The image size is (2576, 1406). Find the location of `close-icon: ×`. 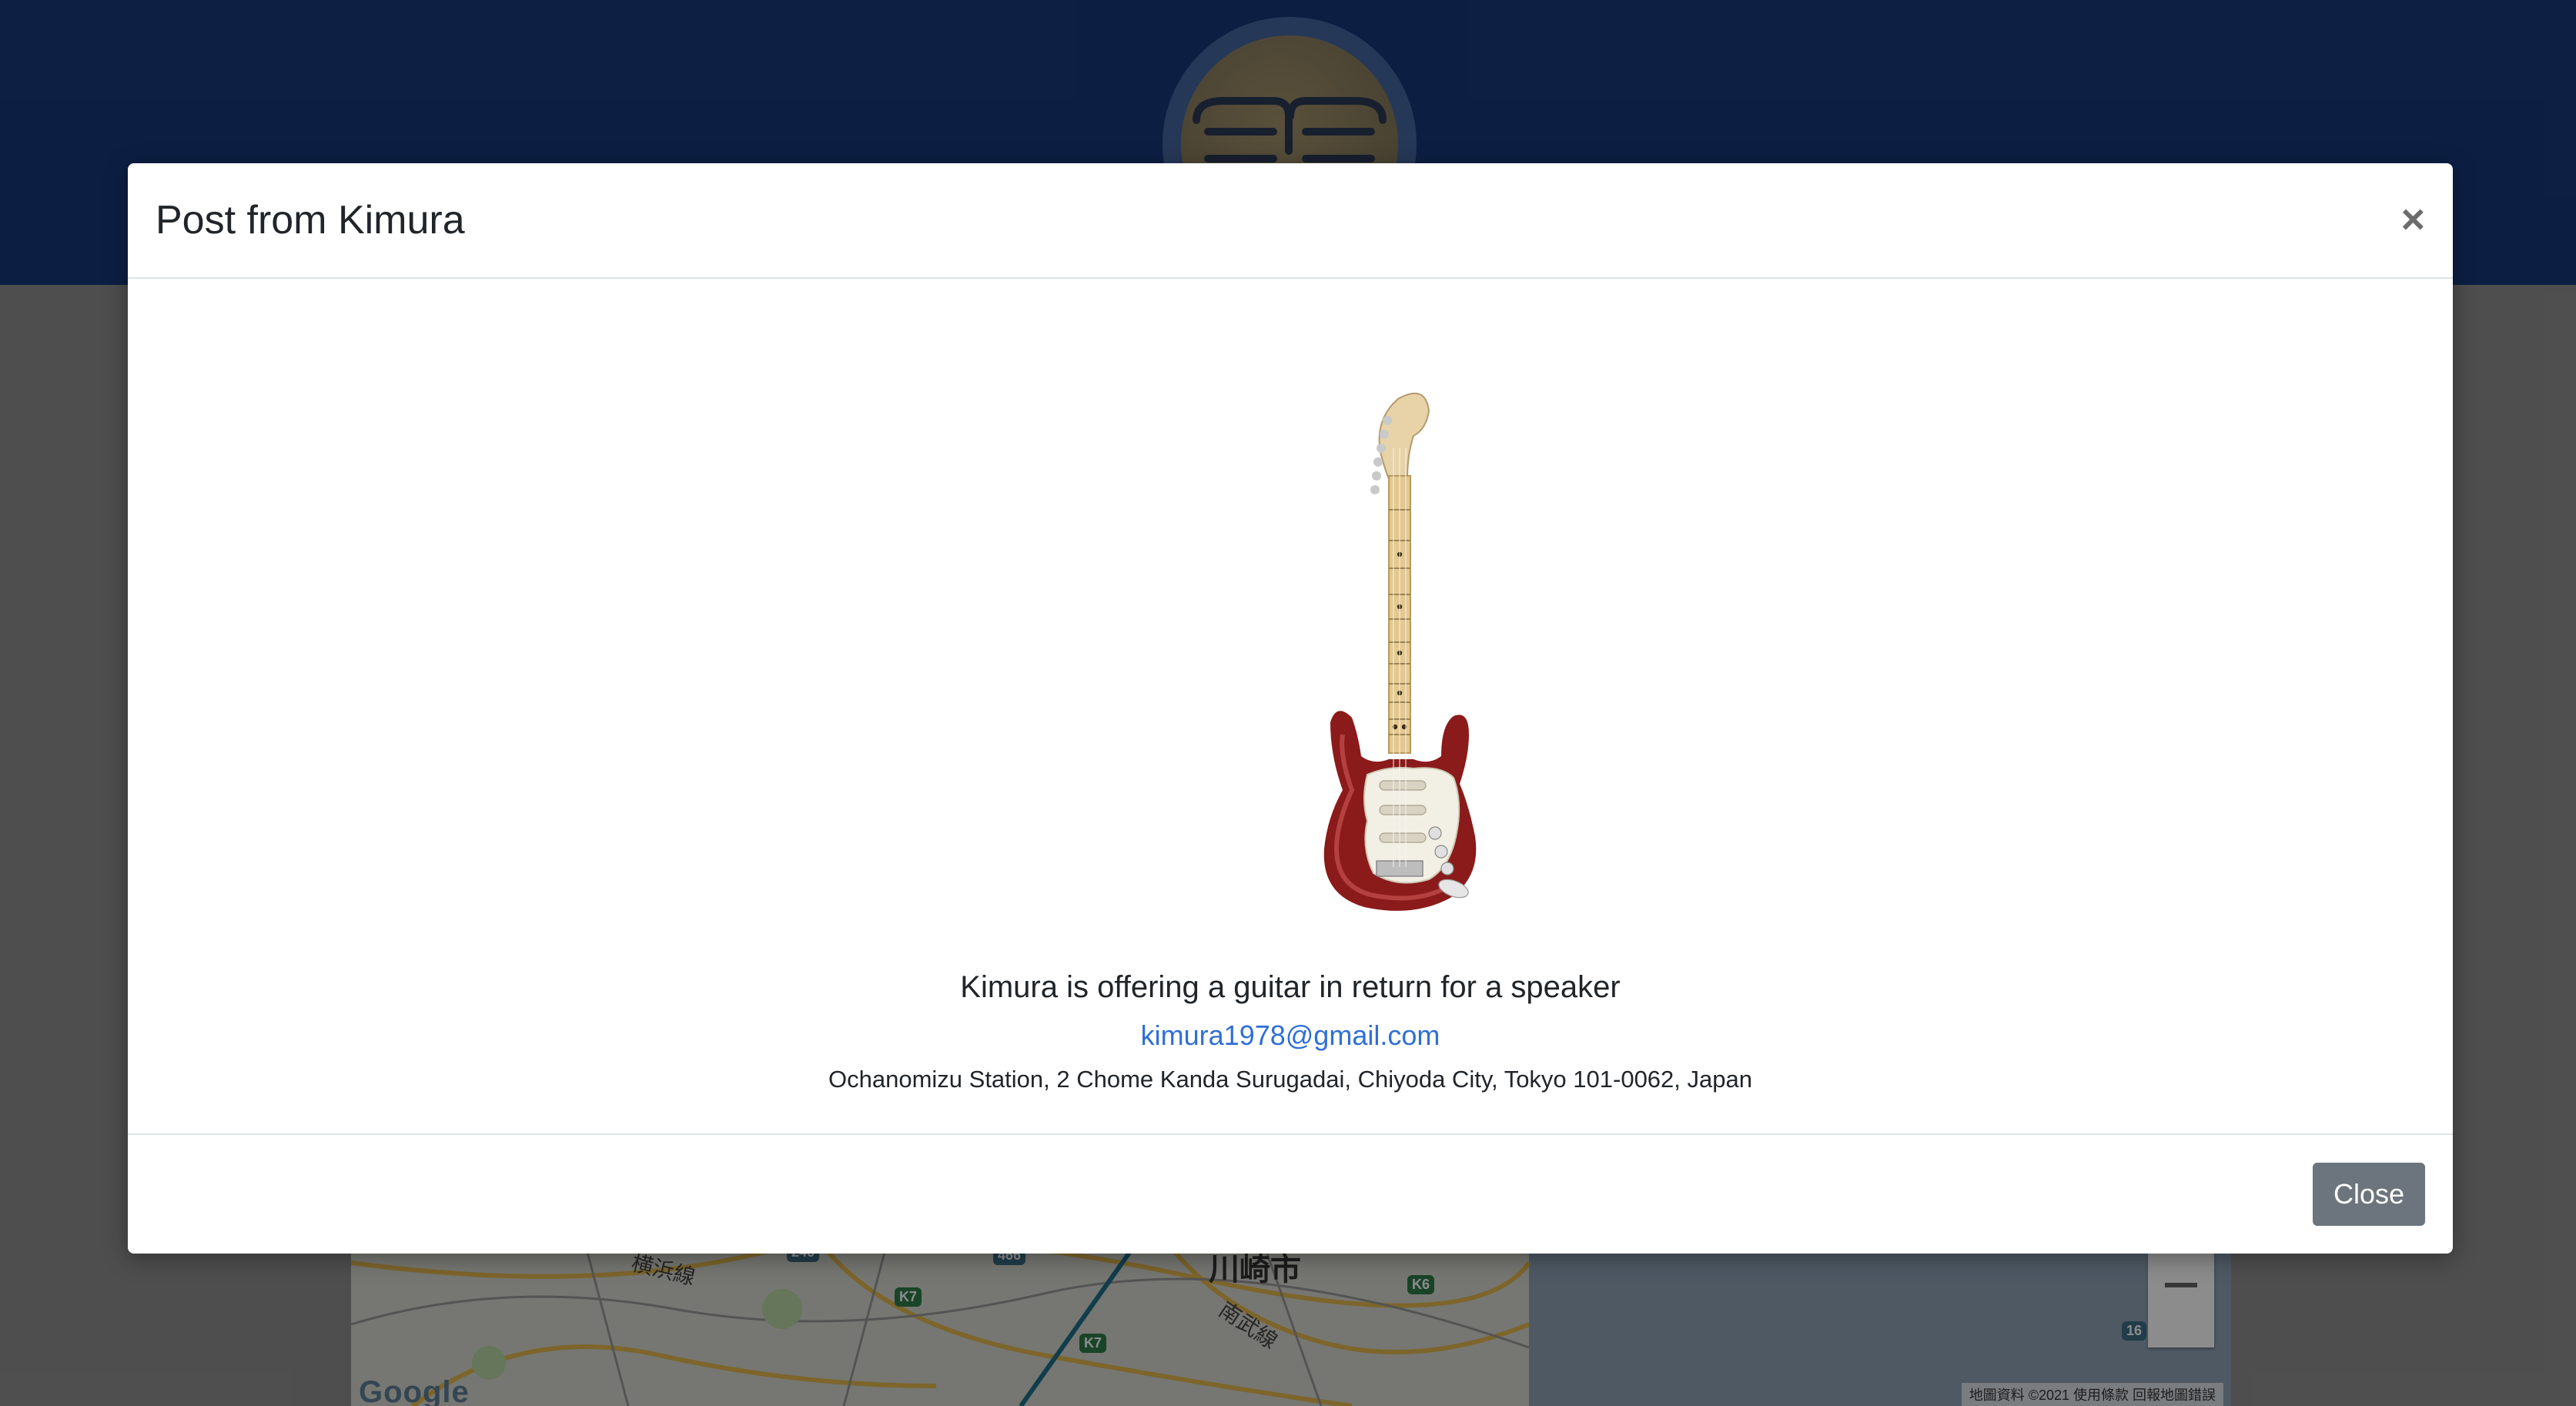

close-icon: × is located at coordinates (2412, 220).